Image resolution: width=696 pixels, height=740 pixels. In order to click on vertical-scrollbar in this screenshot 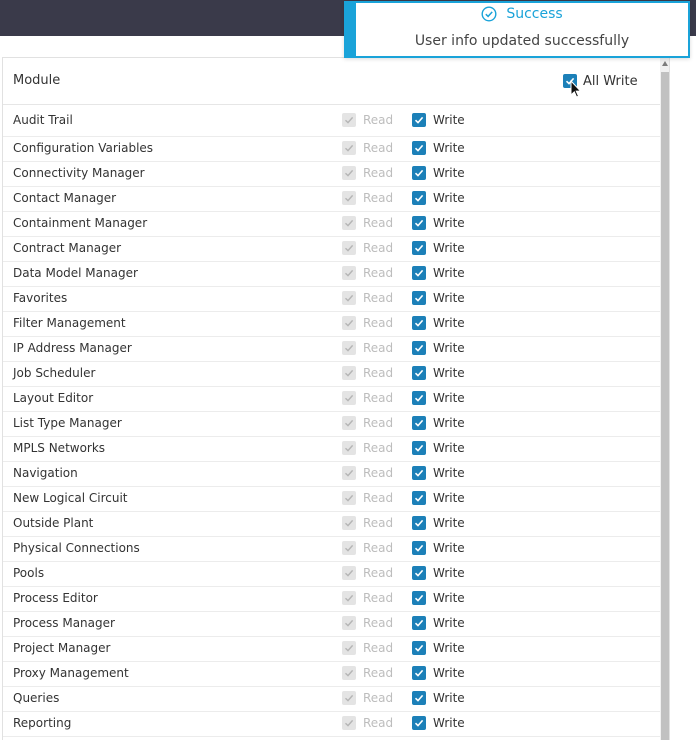, I will do `click(664, 399)`.